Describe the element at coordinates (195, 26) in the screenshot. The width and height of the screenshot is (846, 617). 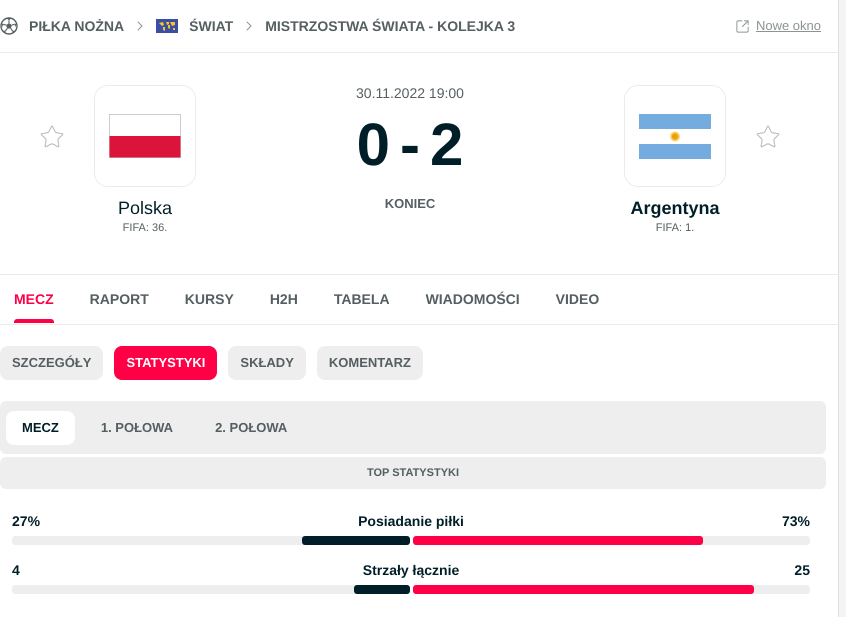
I see `breadcrumb-link: ŚWIAT` at that location.